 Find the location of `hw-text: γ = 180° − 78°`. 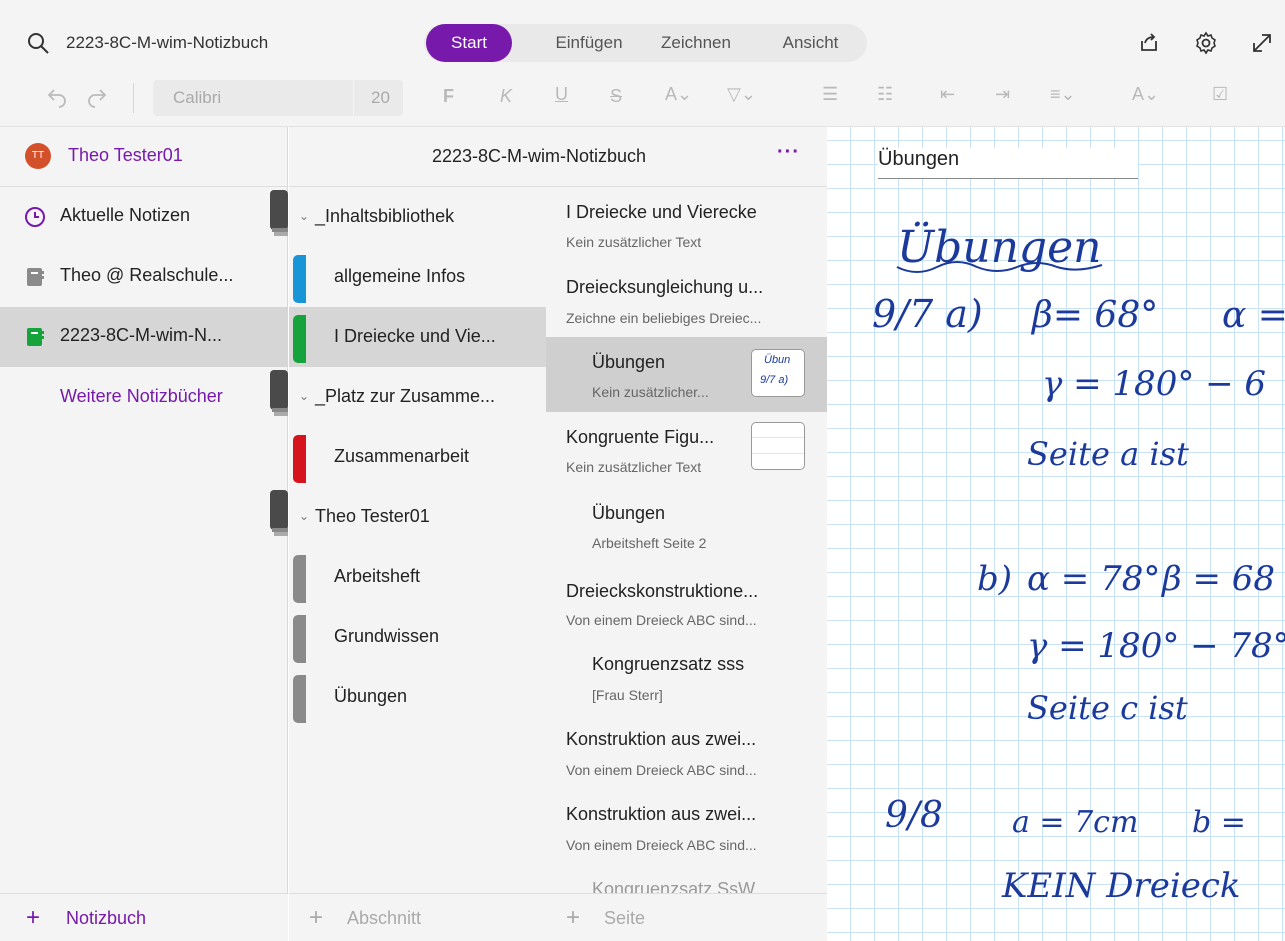

hw-text: γ = 180° − 78° is located at coordinates (1156, 646).